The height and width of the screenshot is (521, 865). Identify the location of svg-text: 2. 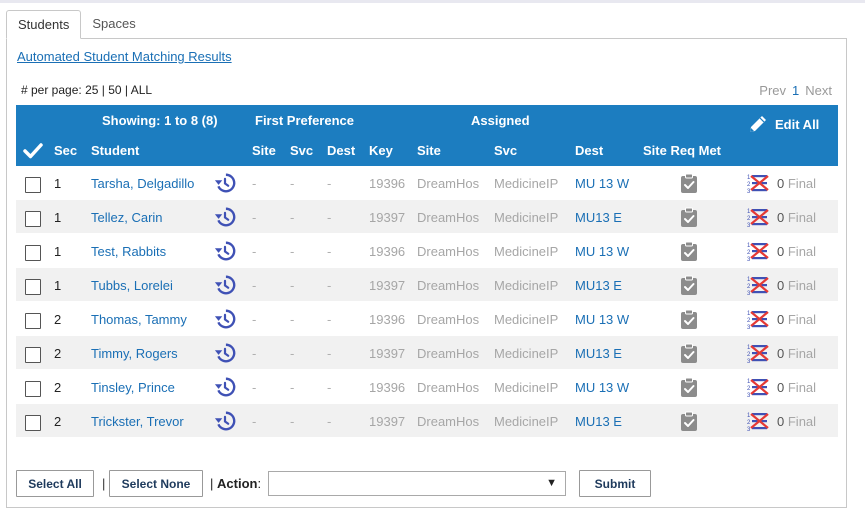
(749, 253).